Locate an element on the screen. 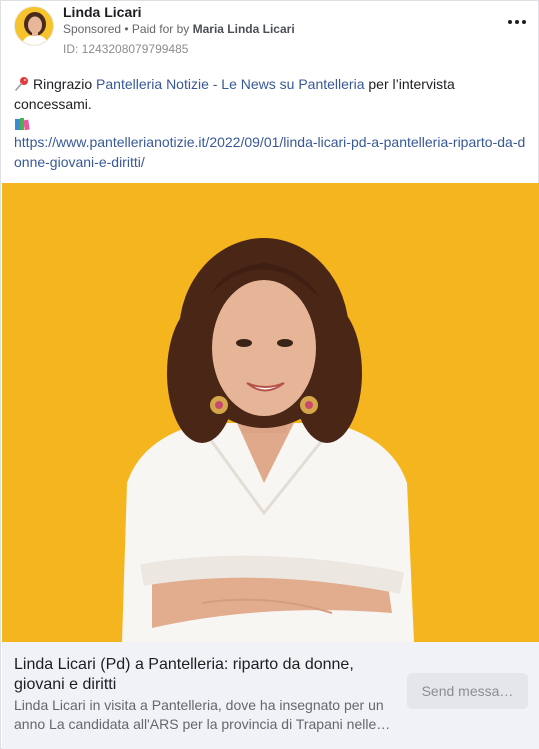  books-icon is located at coordinates (22, 124).